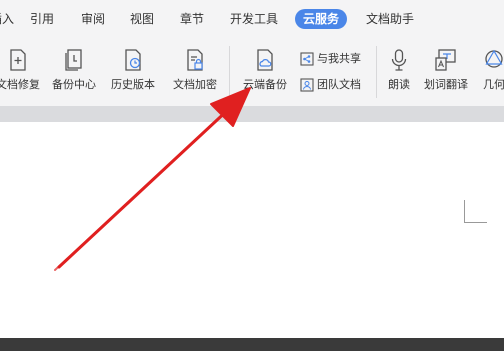  I want to click on cloud-backup-icon, so click(265, 60).